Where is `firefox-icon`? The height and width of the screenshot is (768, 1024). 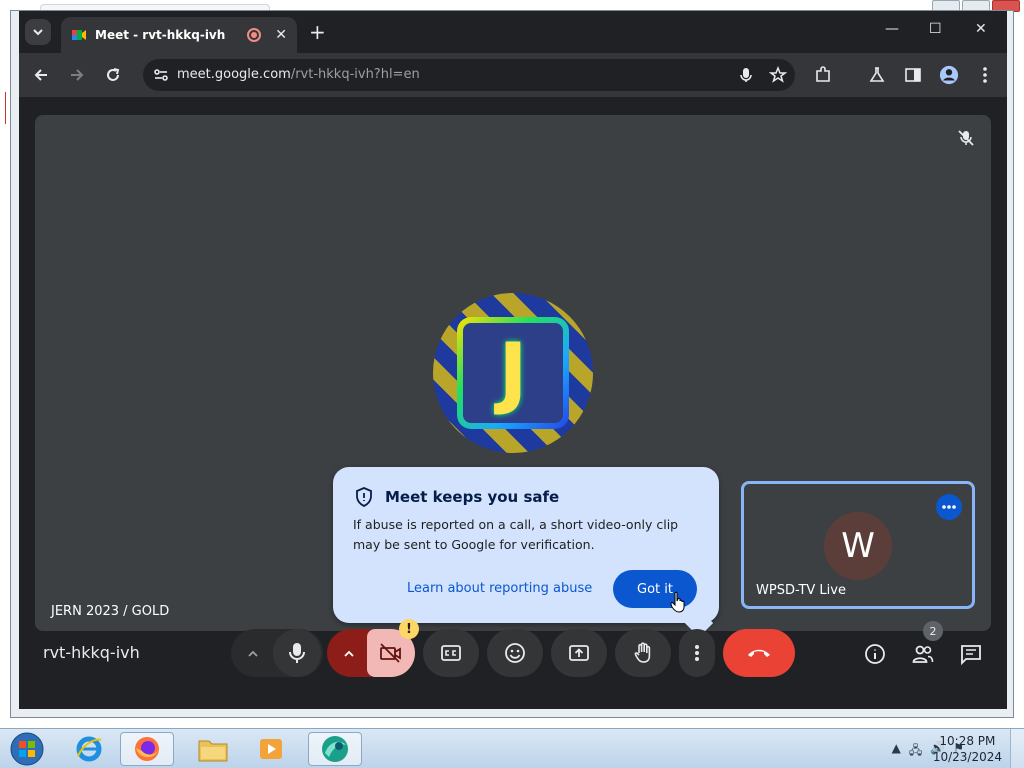 firefox-icon is located at coordinates (147, 749).